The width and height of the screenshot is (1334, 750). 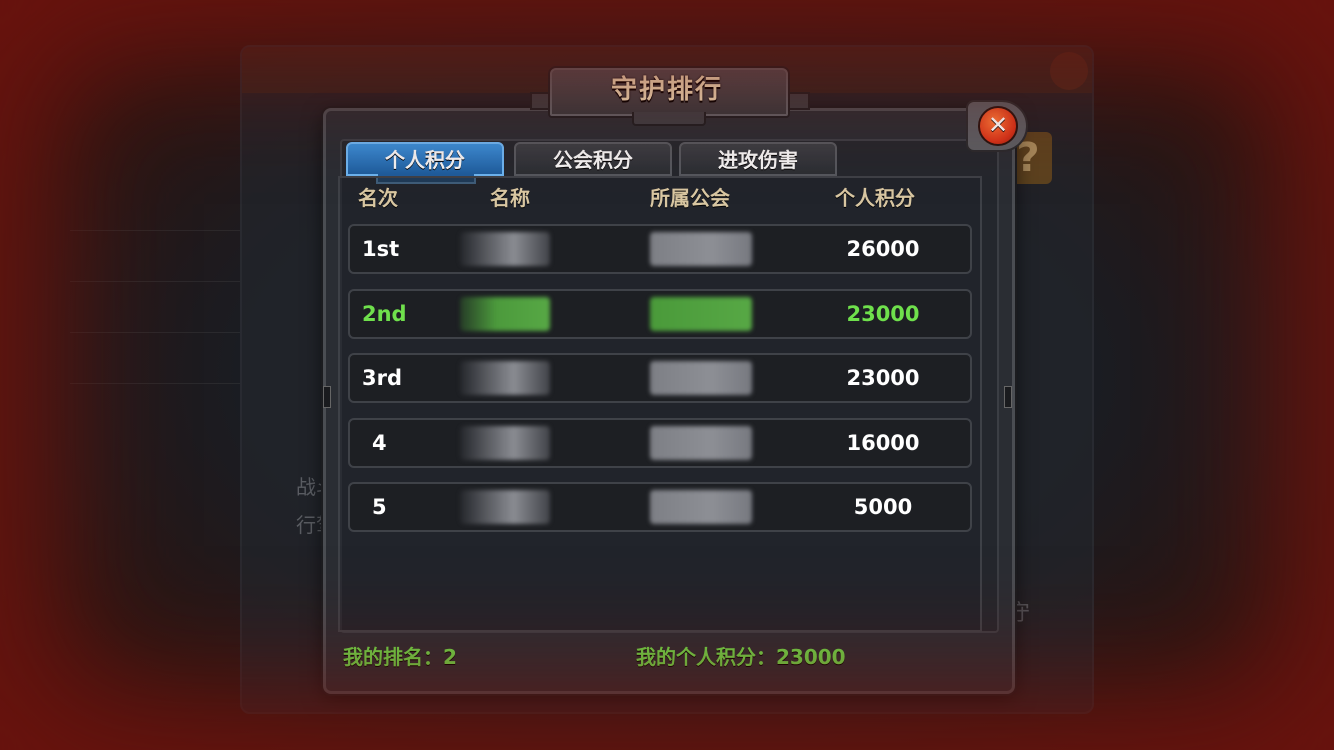 I want to click on tab-guild-score: 公会积分, so click(x=593, y=159).